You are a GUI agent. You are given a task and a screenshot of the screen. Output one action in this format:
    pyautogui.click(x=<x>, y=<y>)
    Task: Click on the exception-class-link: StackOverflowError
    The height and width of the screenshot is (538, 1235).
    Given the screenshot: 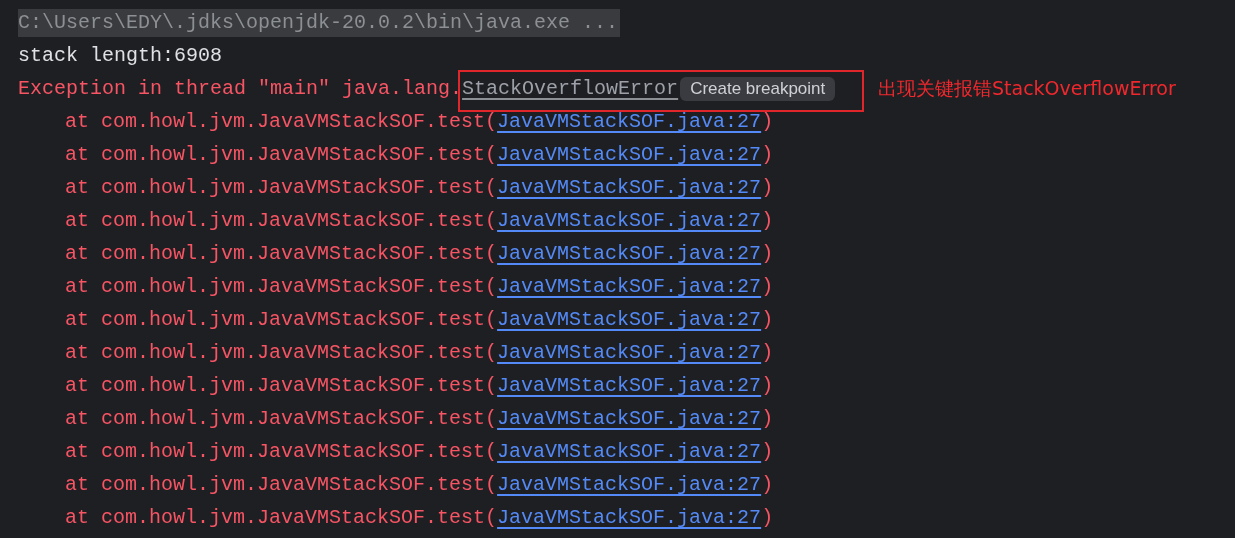 What is the action you would take?
    pyautogui.click(x=570, y=88)
    